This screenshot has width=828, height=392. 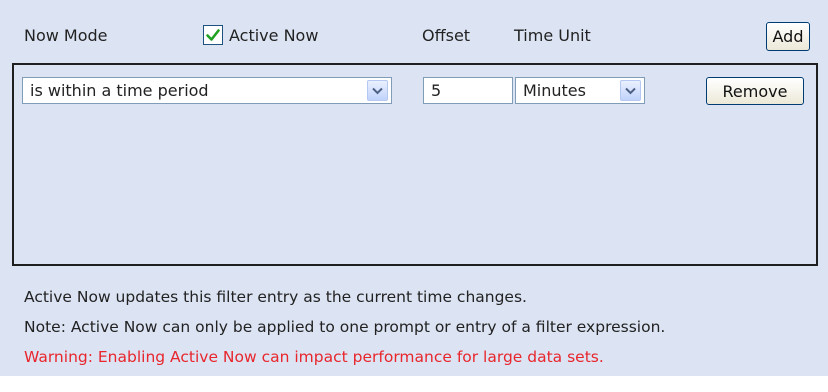 I want to click on checkmark-icon, so click(x=213, y=35).